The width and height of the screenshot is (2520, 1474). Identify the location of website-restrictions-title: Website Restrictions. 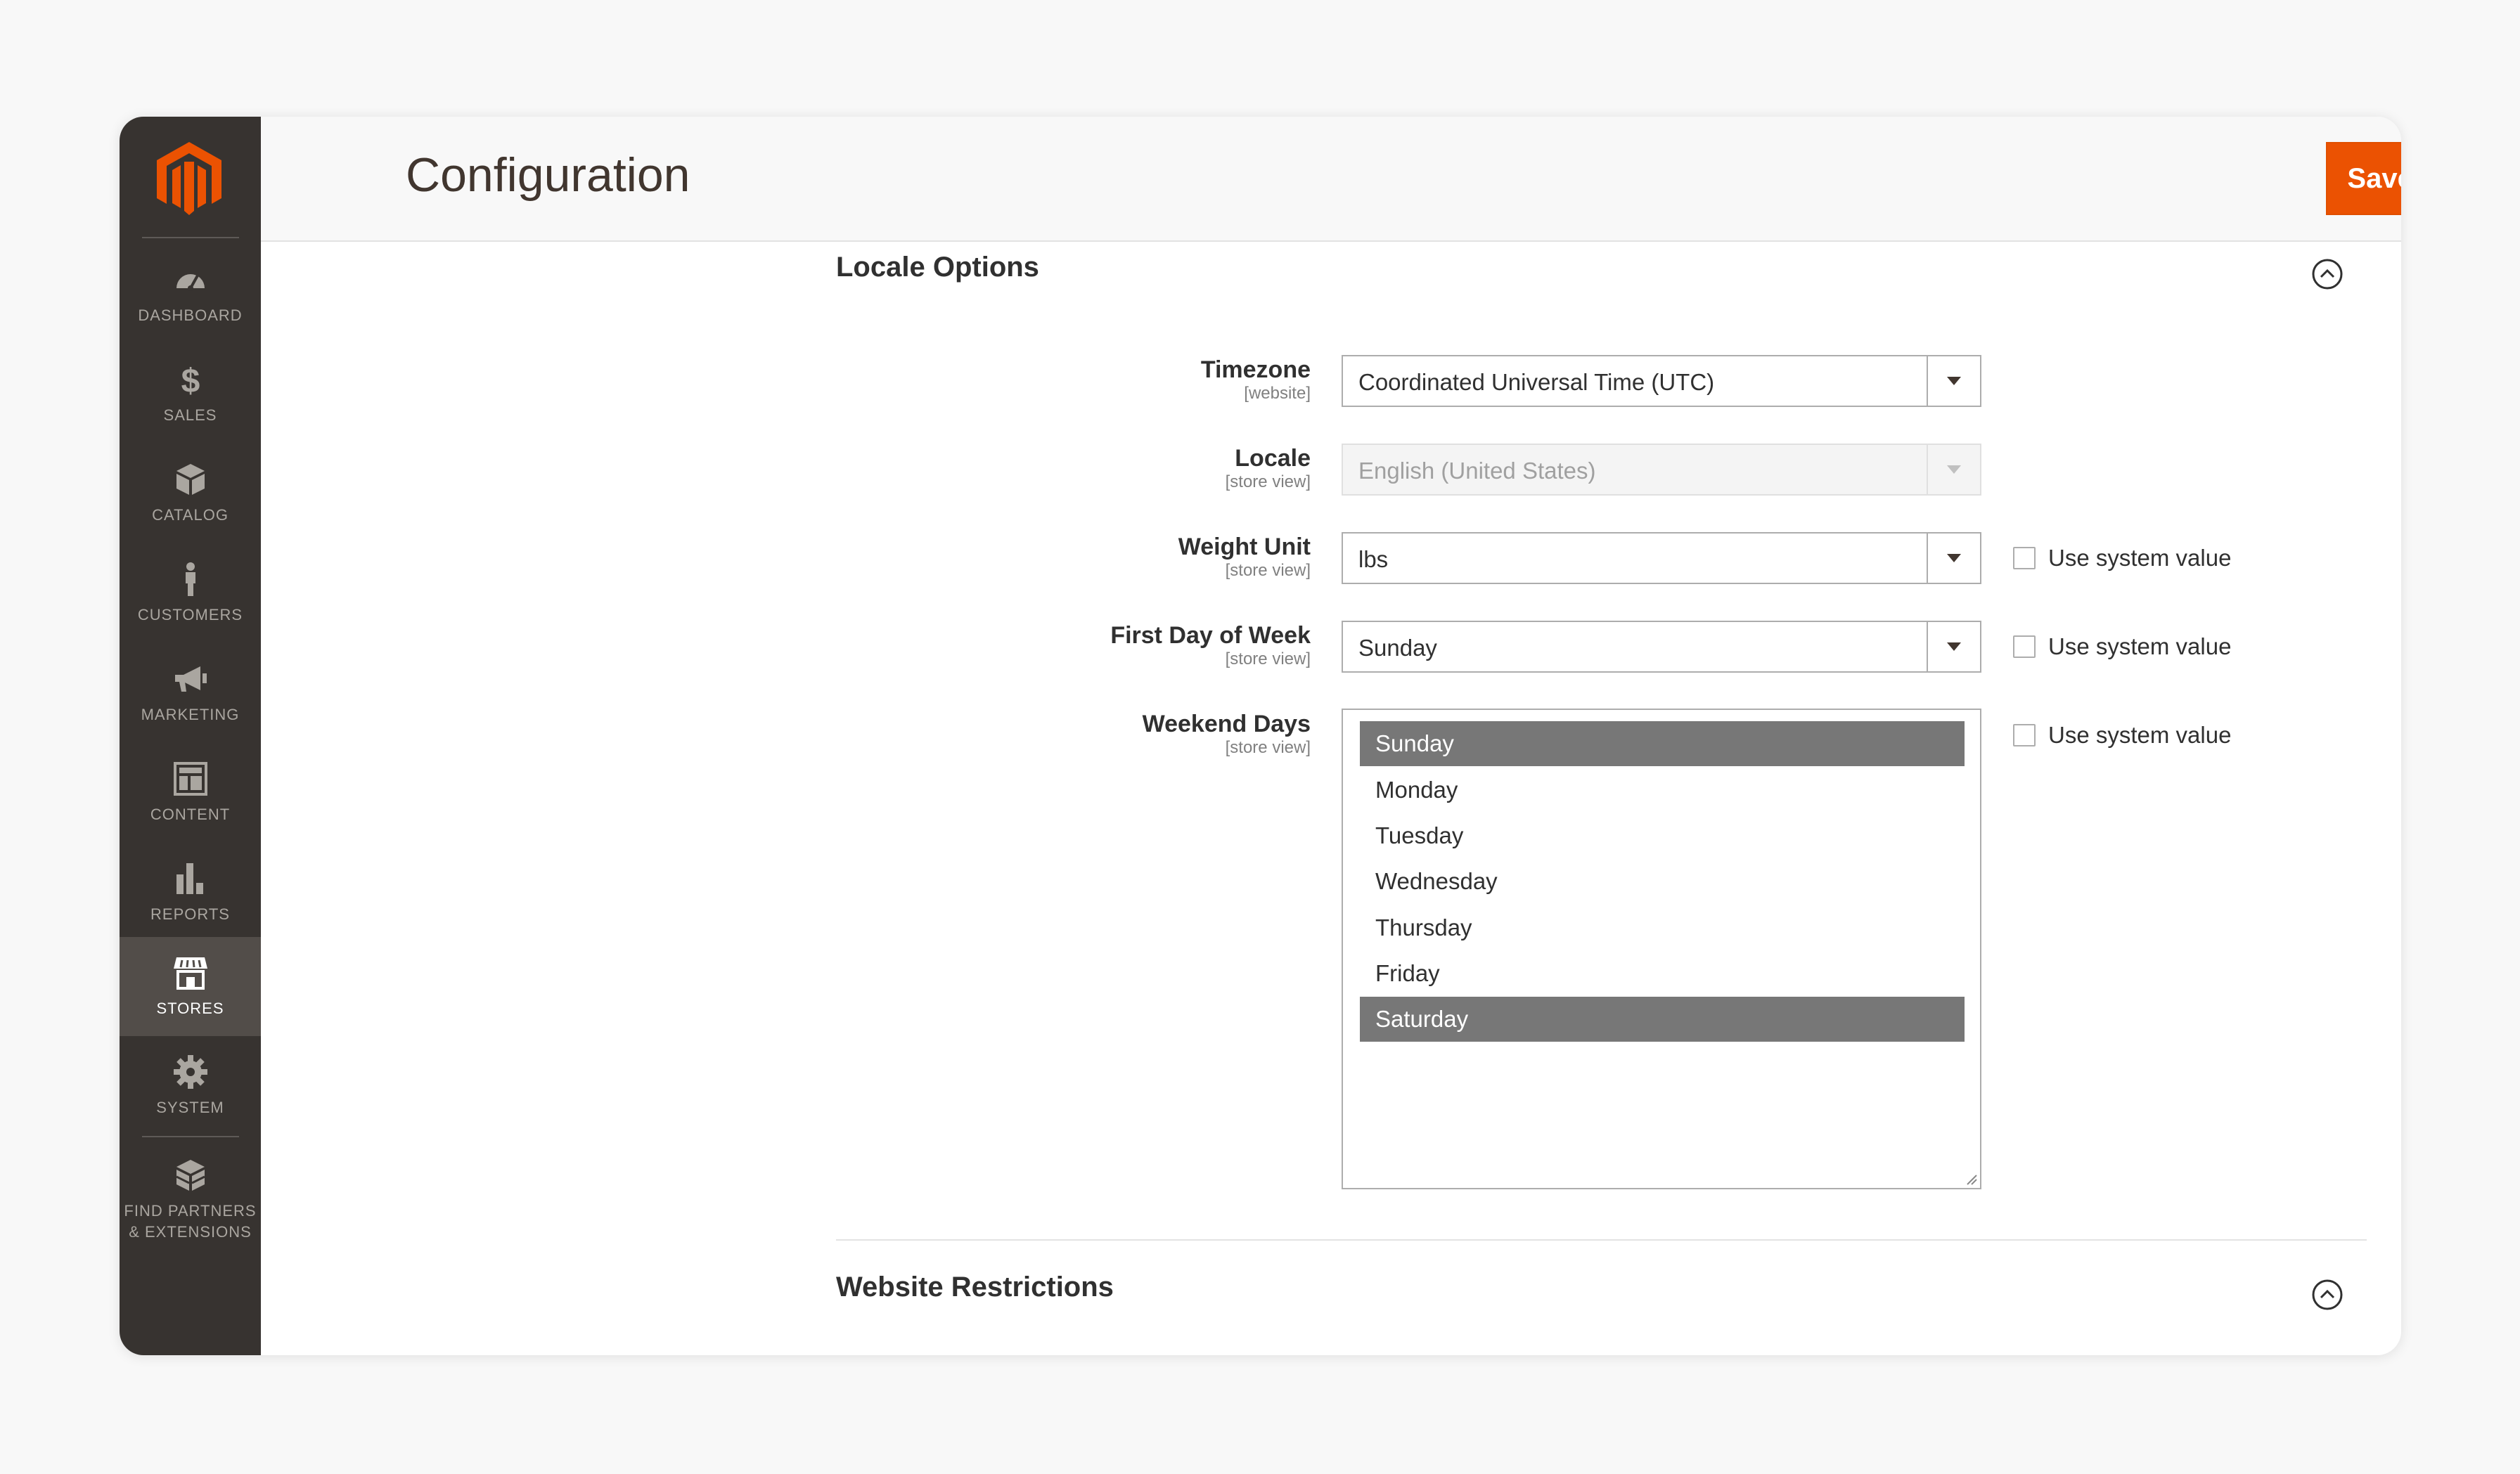
(975, 1287).